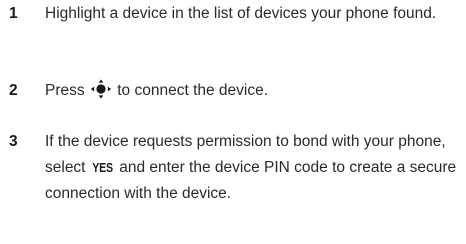 This screenshot has width=466, height=244. What do you see at coordinates (101, 89) in the screenshot?
I see `navigation-key-center-icon` at bounding box center [101, 89].